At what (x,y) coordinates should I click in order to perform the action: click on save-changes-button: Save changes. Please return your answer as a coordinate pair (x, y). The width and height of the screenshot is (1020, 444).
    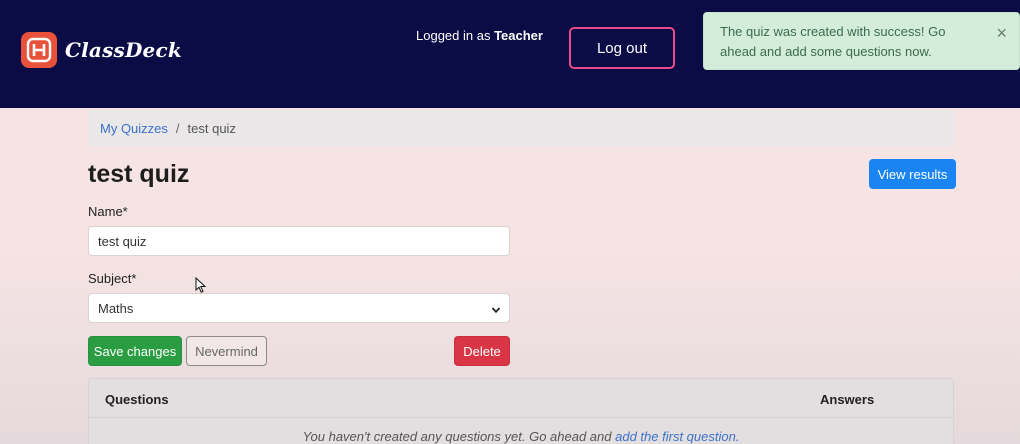
    Looking at the image, I should click on (135, 351).